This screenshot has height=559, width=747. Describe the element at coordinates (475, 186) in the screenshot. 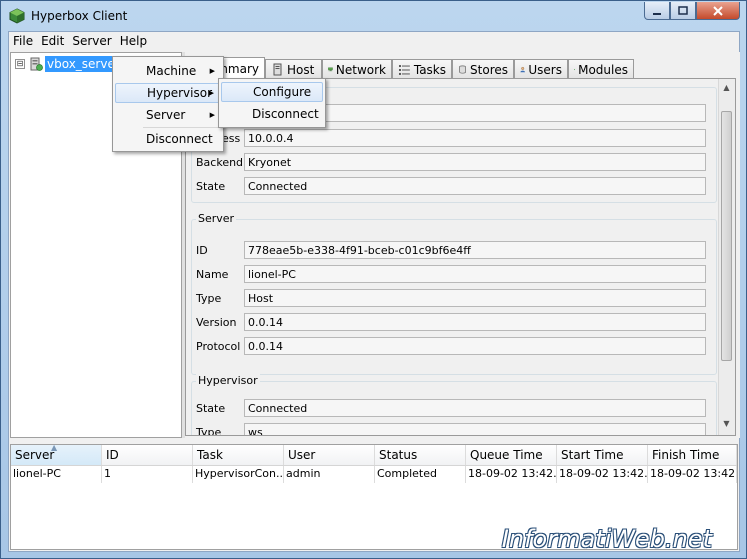

I see `connection-state-field: Connected` at that location.